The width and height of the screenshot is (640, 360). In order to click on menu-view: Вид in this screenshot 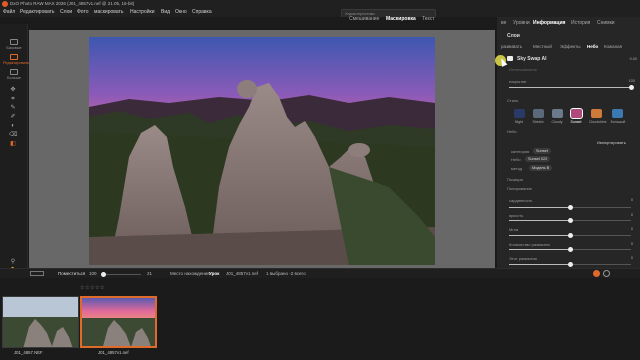, I will do `click(165, 12)`.